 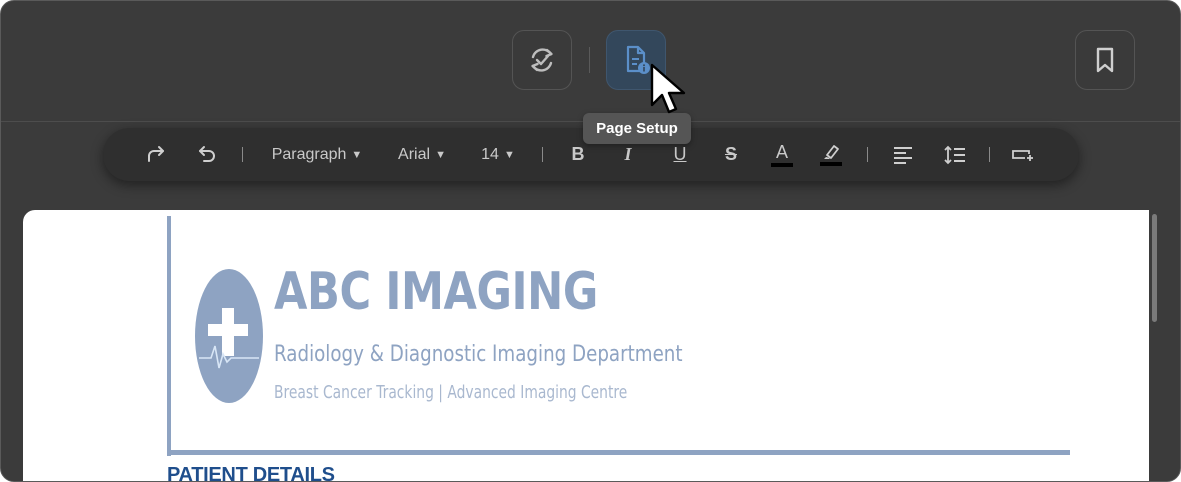 I want to click on undo-button, so click(x=207, y=154).